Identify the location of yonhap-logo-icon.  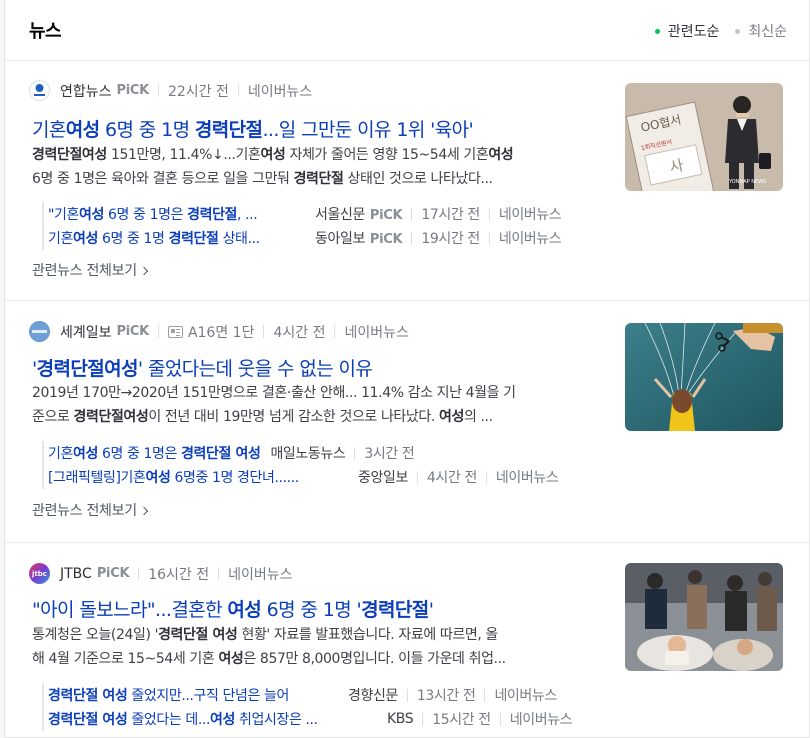
(39, 90).